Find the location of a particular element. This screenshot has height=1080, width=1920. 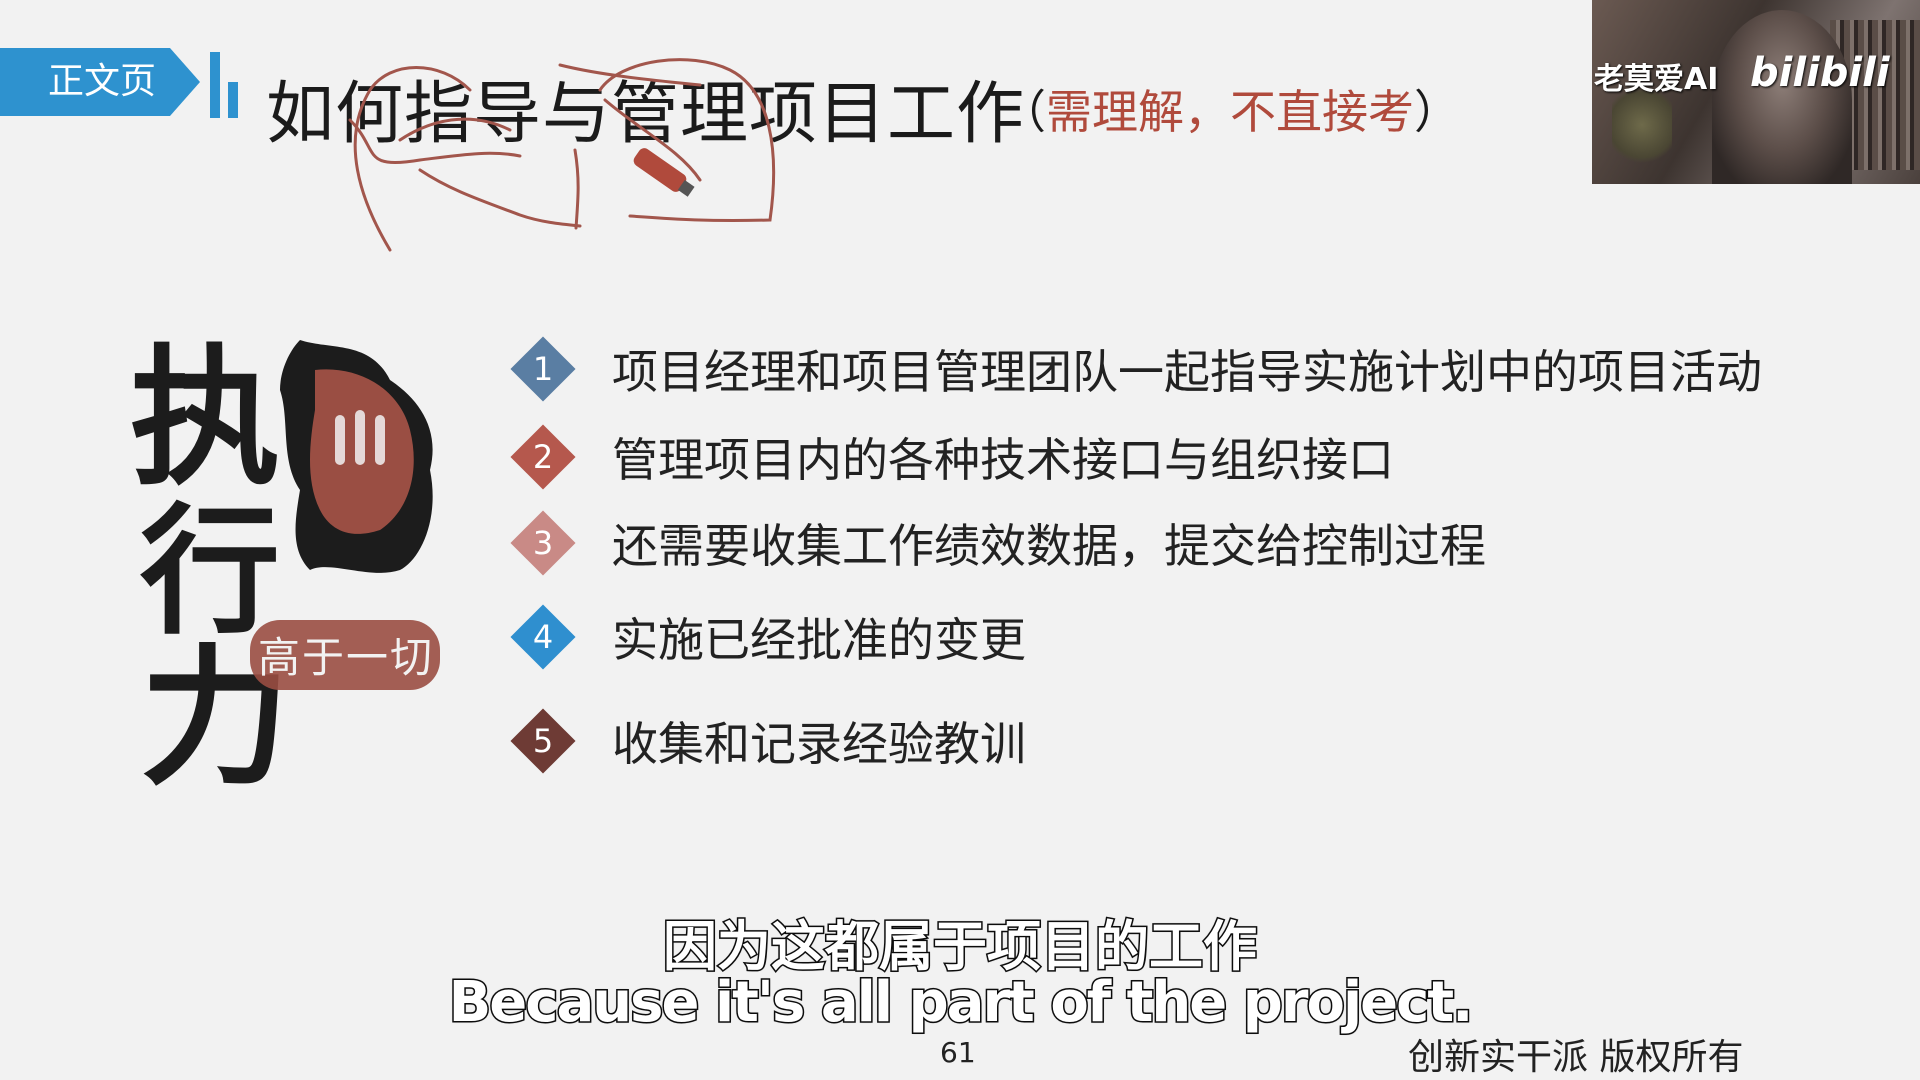

bilibili-logo: bilibili is located at coordinates (1820, 73).